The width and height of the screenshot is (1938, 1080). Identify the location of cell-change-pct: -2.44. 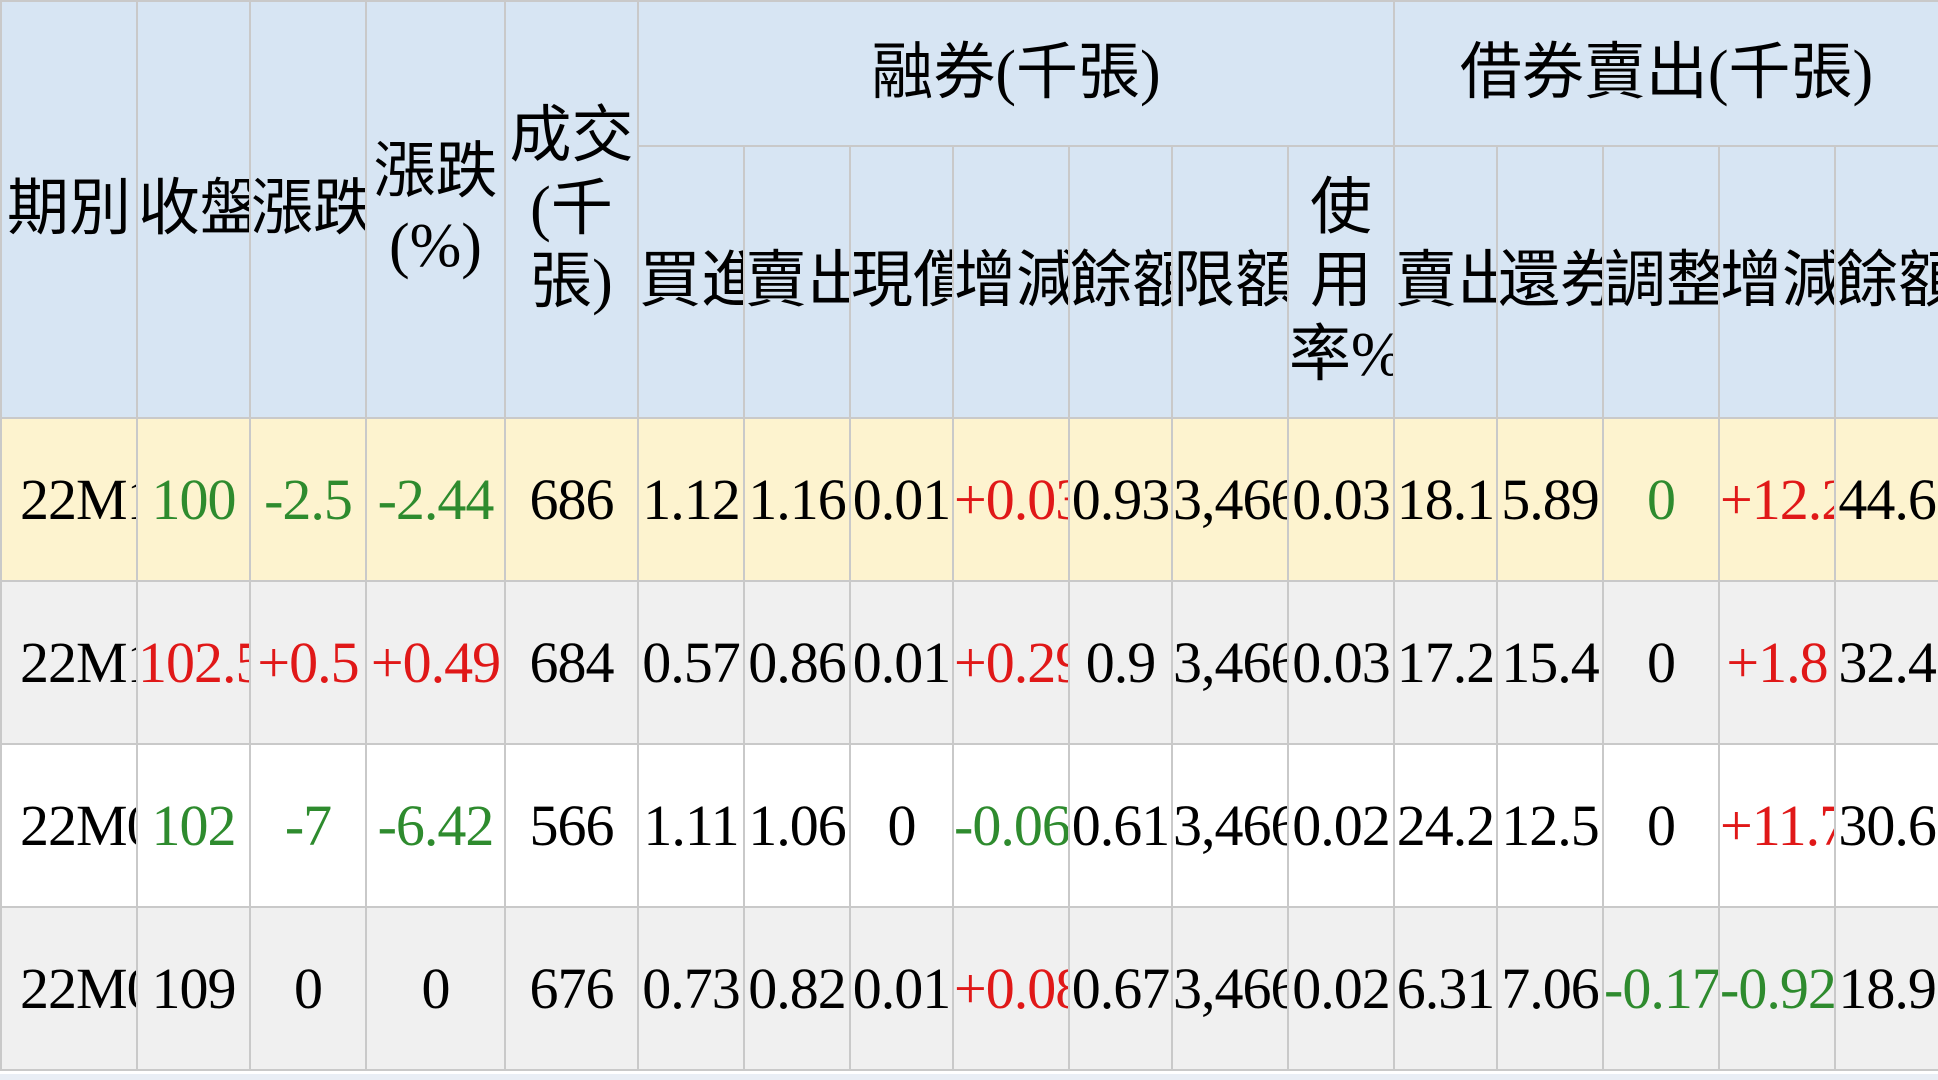
(435, 499).